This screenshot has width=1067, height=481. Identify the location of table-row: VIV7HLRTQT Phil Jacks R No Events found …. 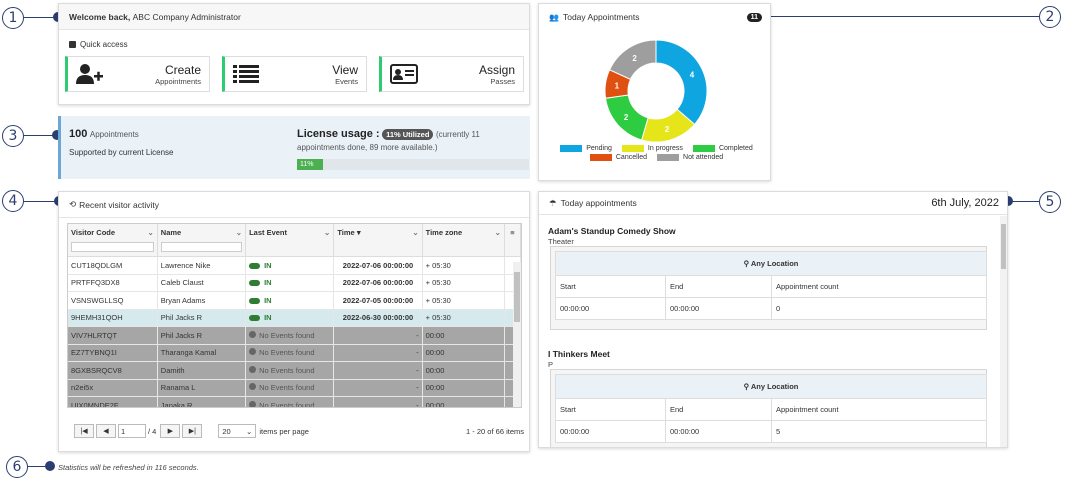
(294, 335).